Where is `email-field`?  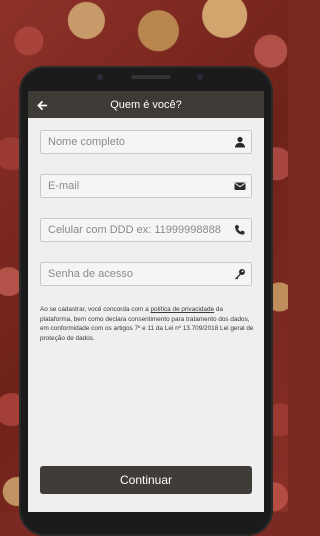
email-field is located at coordinates (146, 186).